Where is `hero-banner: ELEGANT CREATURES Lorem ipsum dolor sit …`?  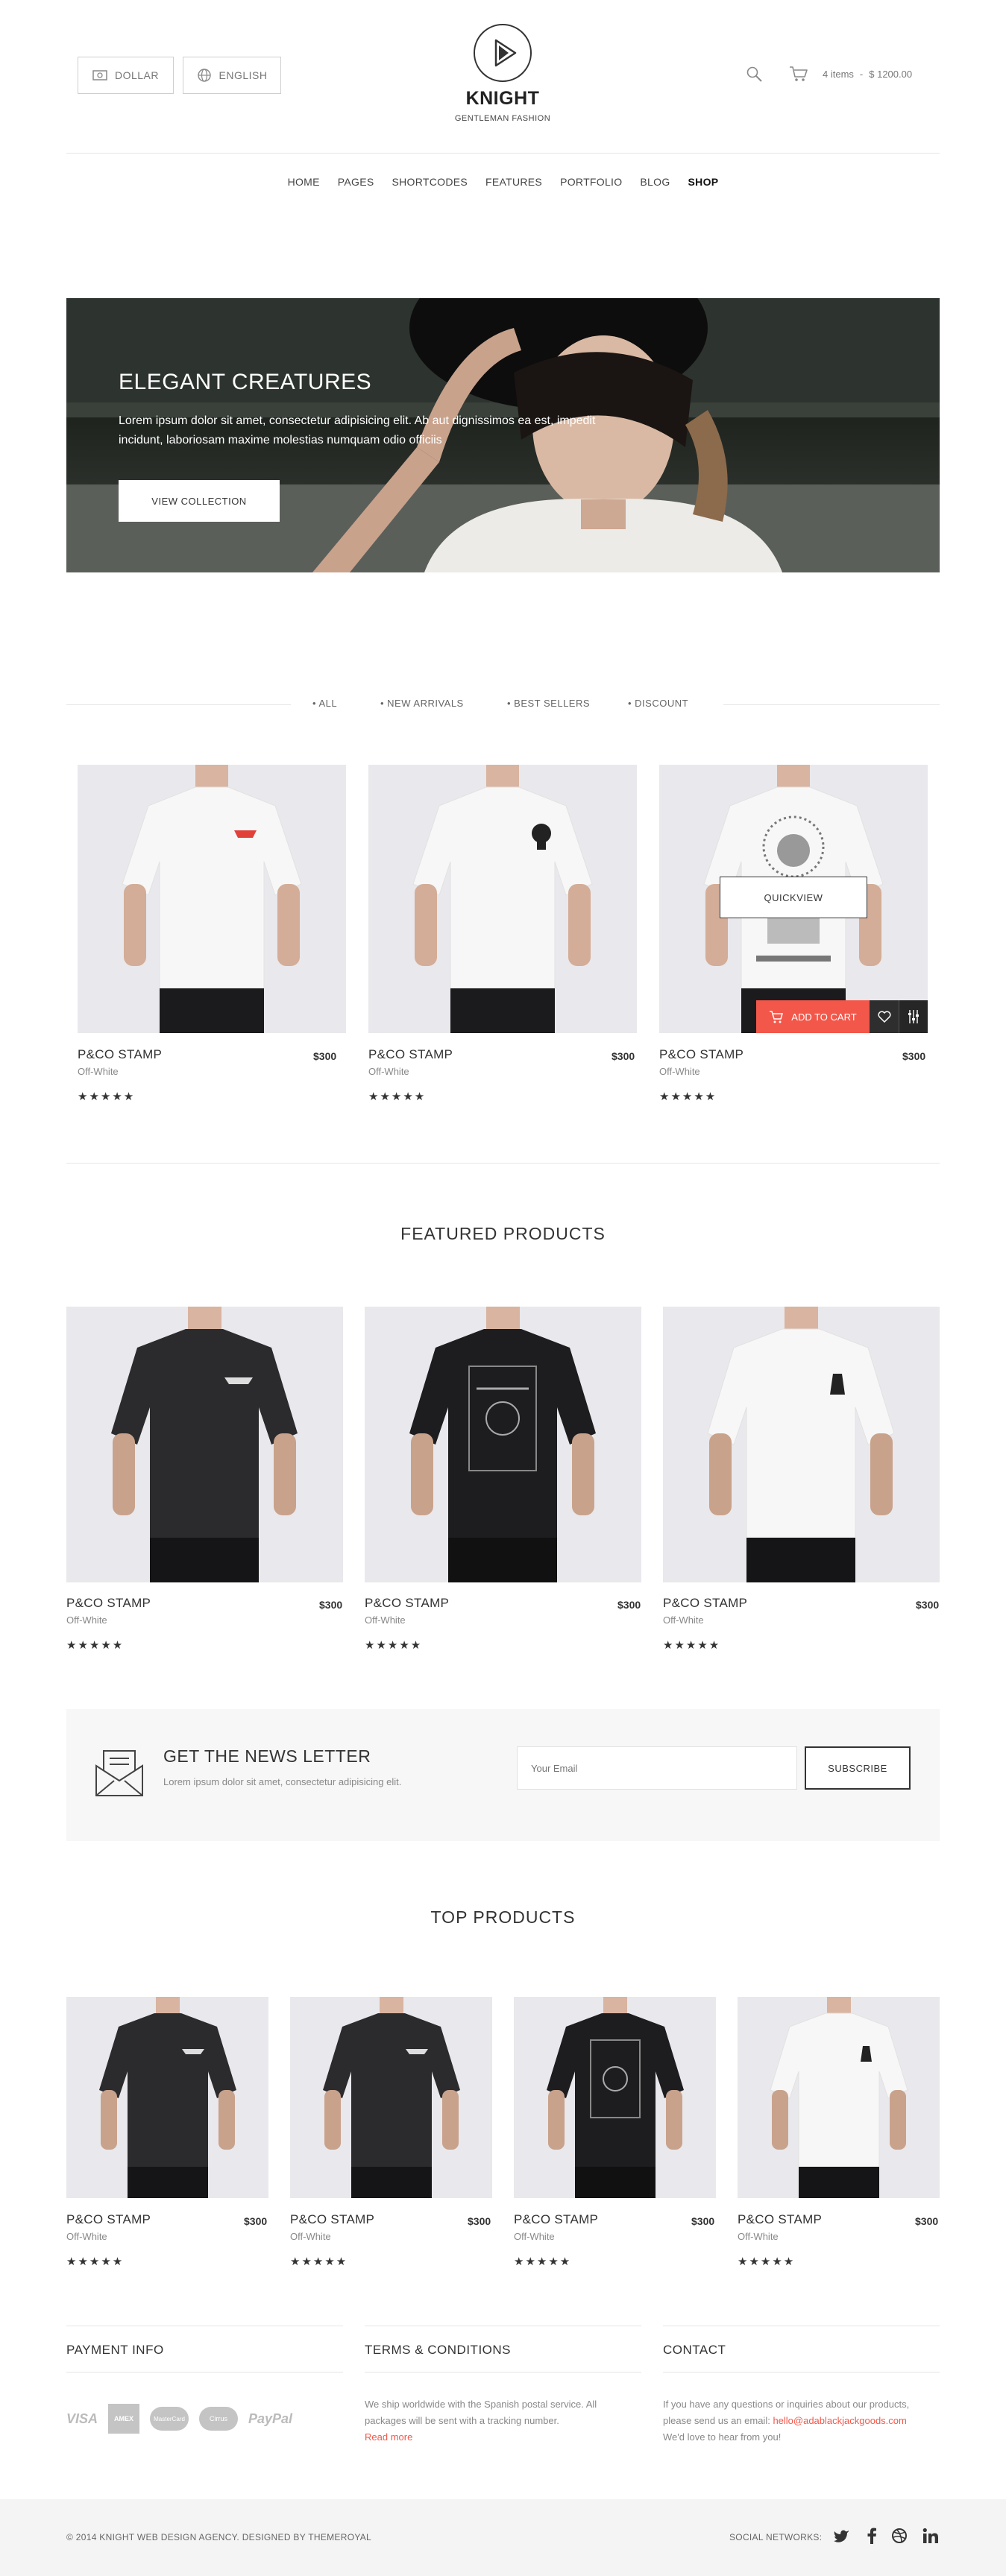
hero-banner: ELEGANT CREATURES Lorem ipsum dolor sit … is located at coordinates (503, 435).